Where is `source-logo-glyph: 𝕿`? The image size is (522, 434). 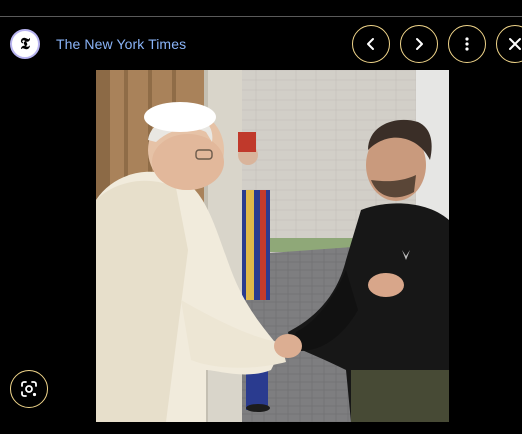
source-logo-glyph: 𝕿 is located at coordinates (25, 43).